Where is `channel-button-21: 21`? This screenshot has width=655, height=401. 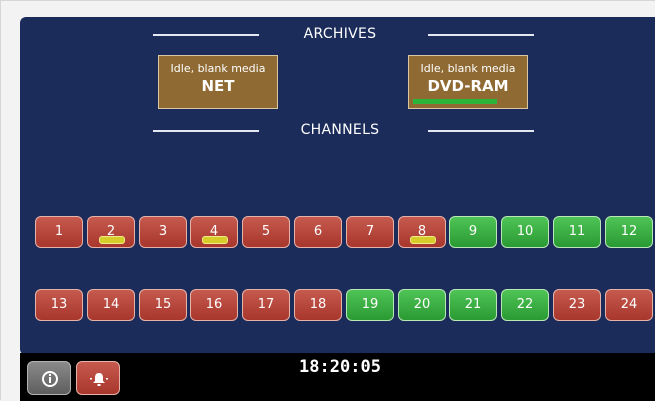 channel-button-21: 21 is located at coordinates (473, 305).